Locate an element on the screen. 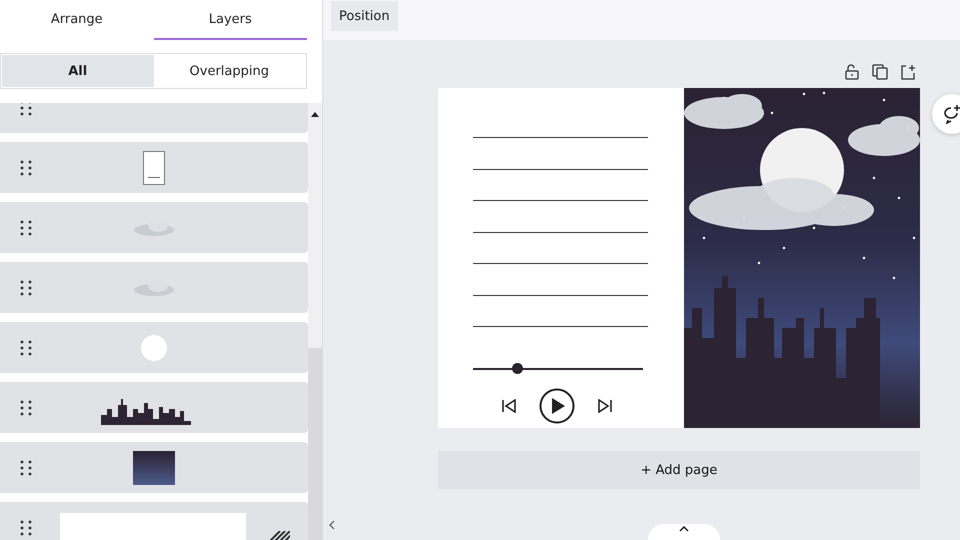 This screenshot has width=960, height=540. panel-tab: Layers is located at coordinates (230, 20).